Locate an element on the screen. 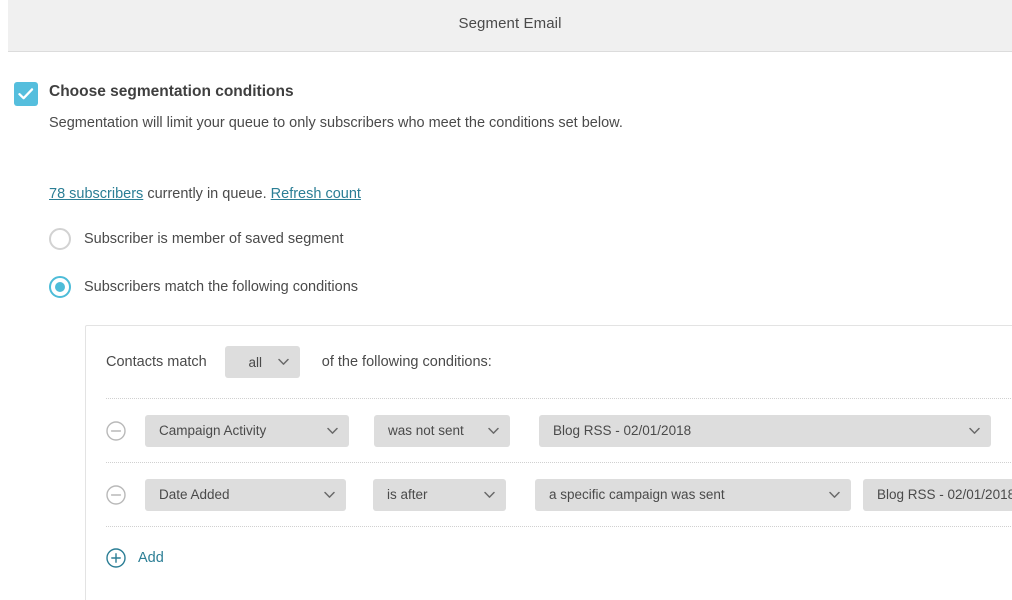 This screenshot has height=600, width=1012. segmentation-title: Choose segmentation conditions is located at coordinates (171, 91).